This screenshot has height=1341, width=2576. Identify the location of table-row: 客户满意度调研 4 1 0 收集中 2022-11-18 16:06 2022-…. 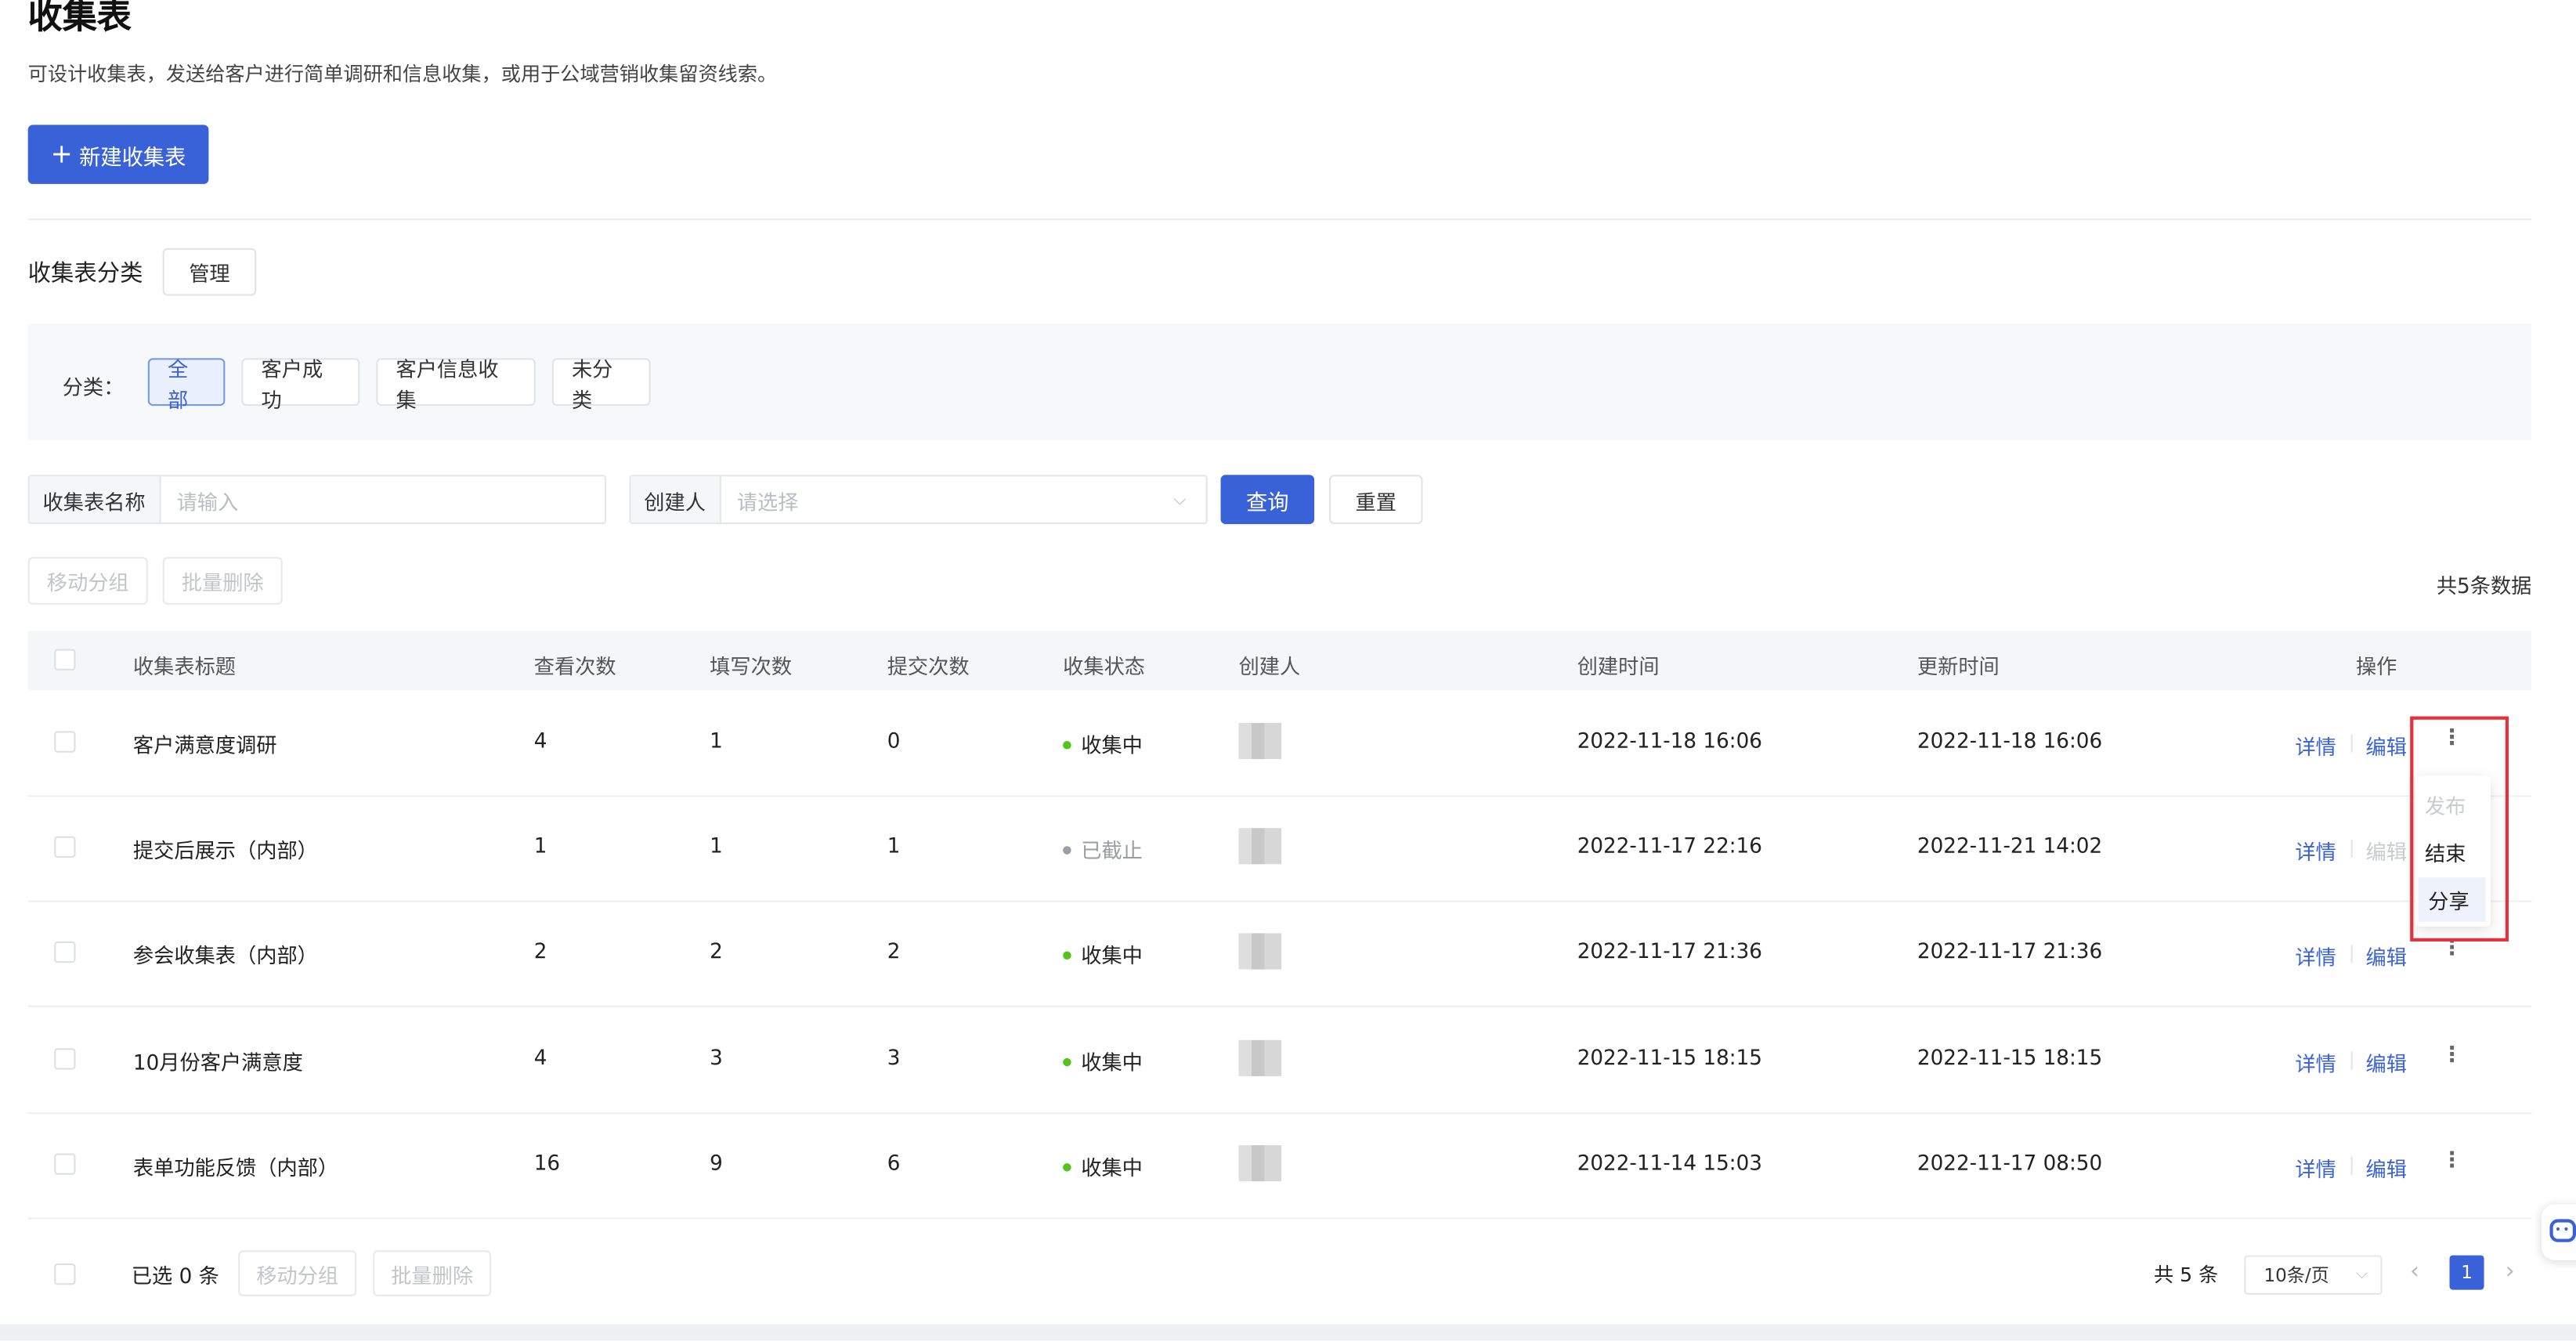
(1288, 742).